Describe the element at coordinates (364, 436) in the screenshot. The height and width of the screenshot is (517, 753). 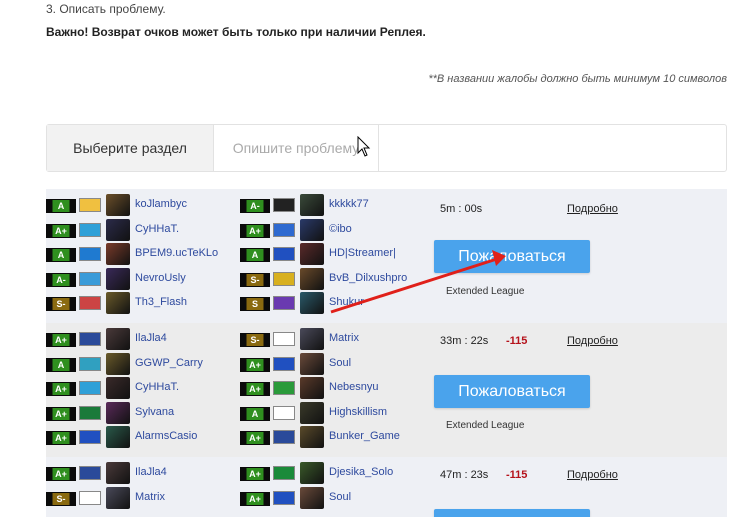
I see `player-name-link: Bunker_Game` at that location.